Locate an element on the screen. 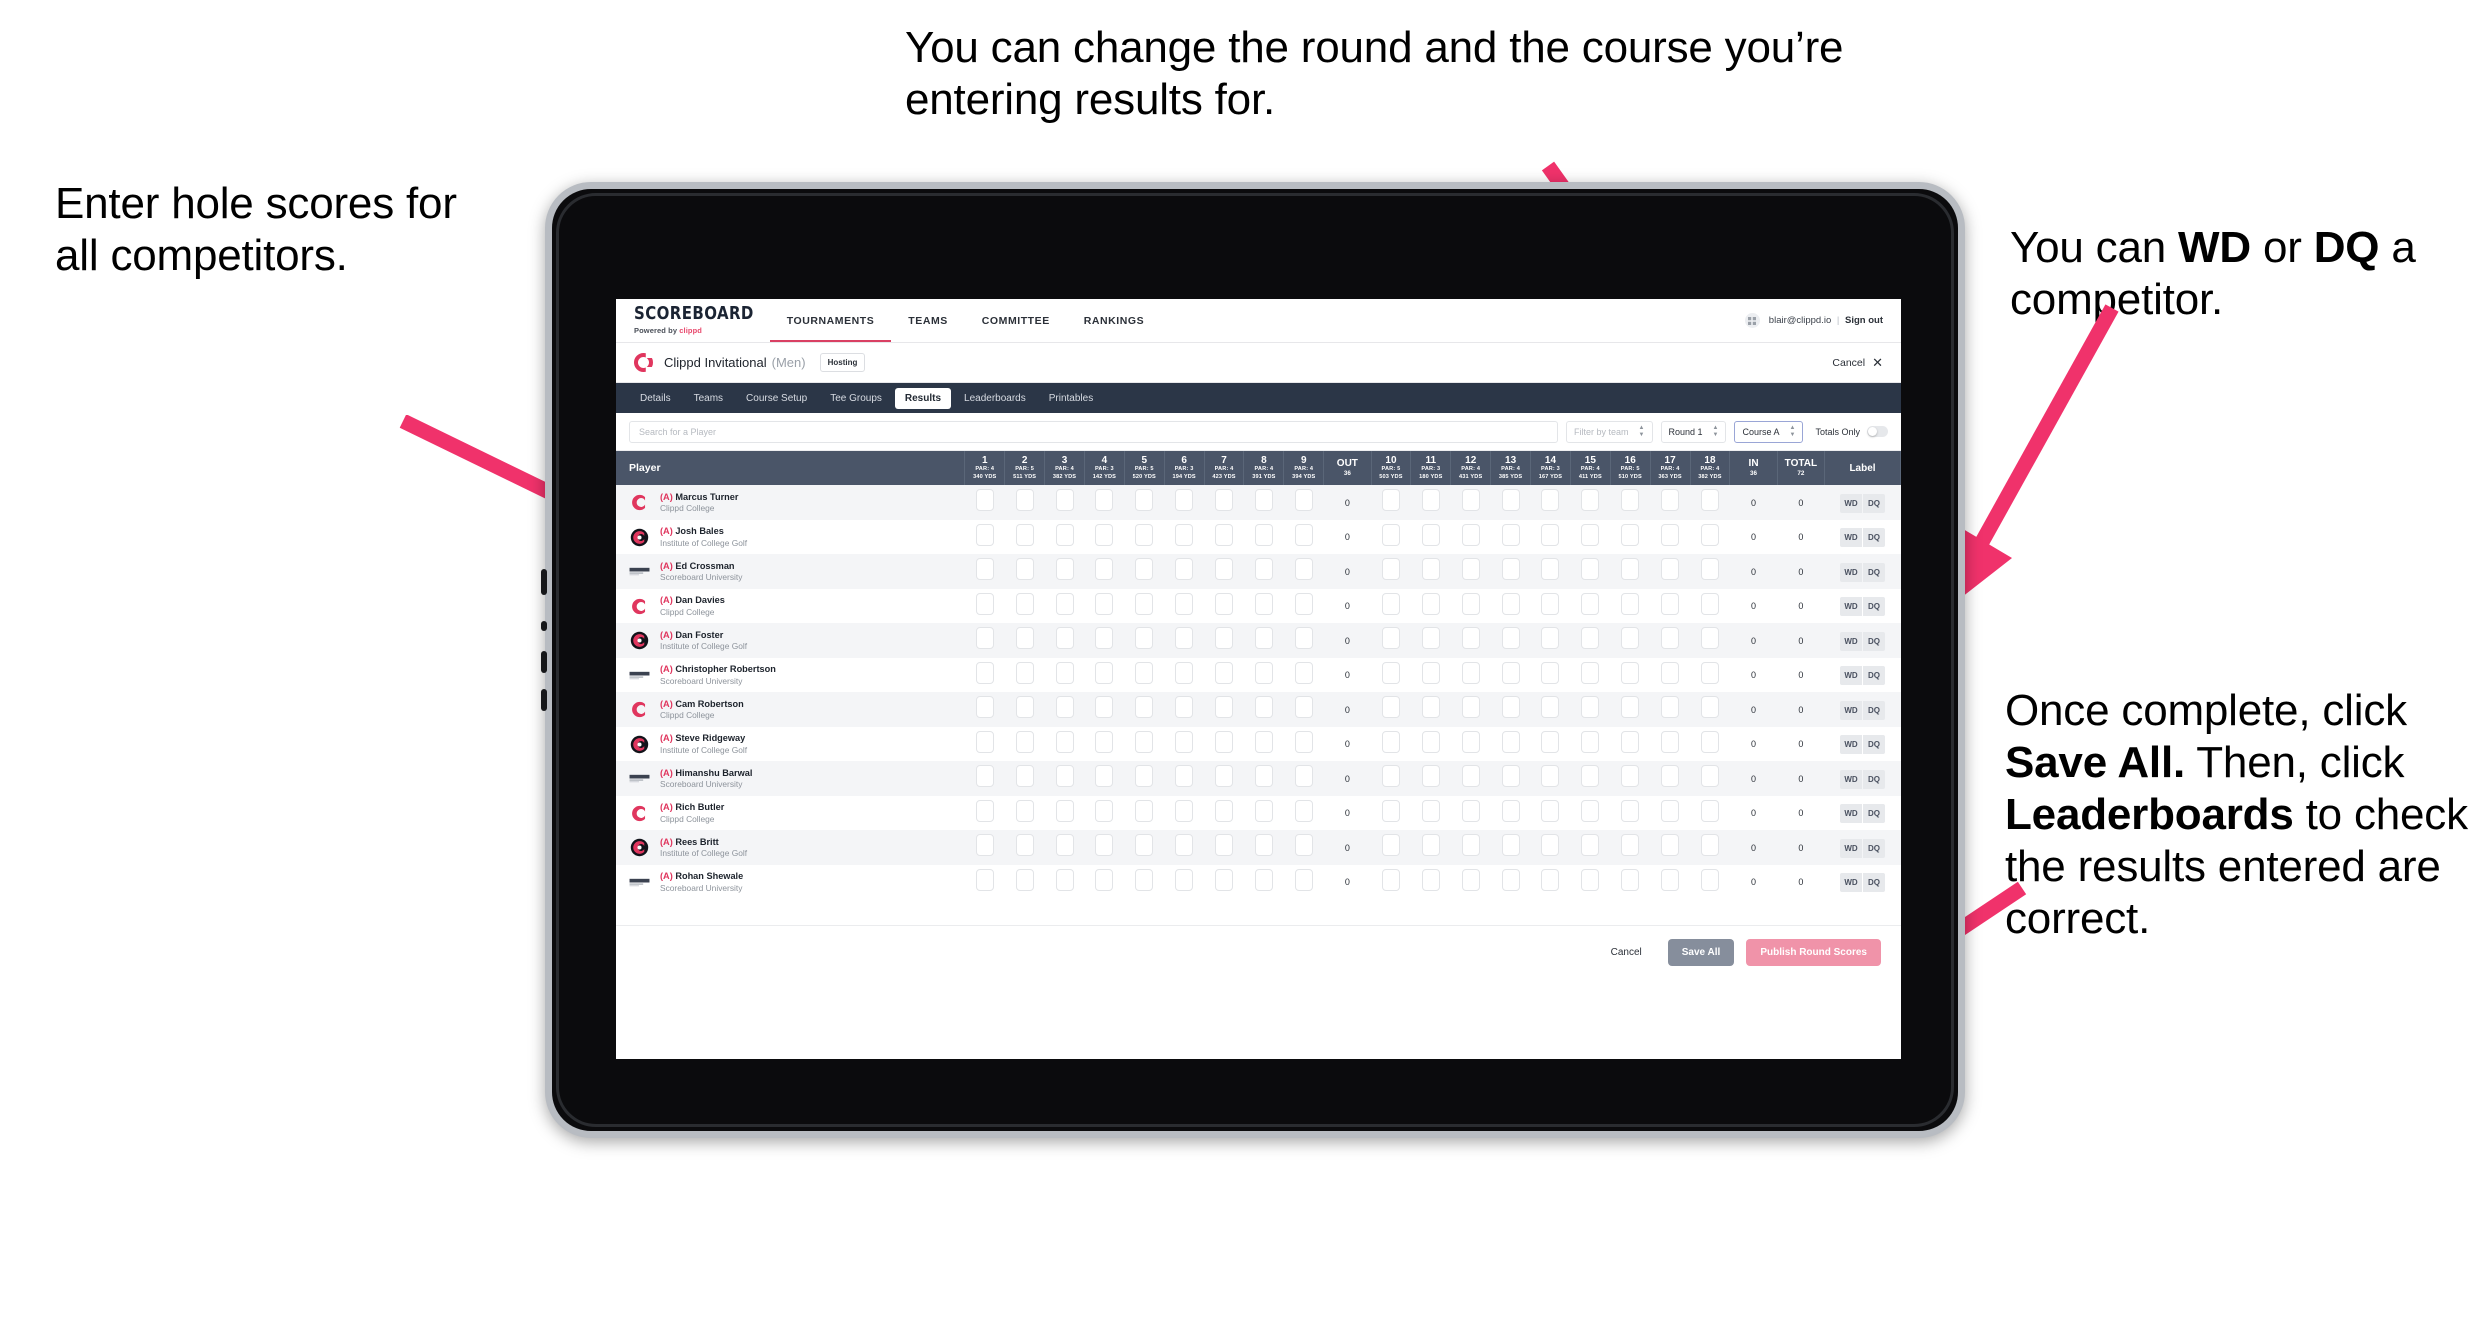 The width and height of the screenshot is (2489, 1339). totals-only-toggle is located at coordinates (1877, 431).